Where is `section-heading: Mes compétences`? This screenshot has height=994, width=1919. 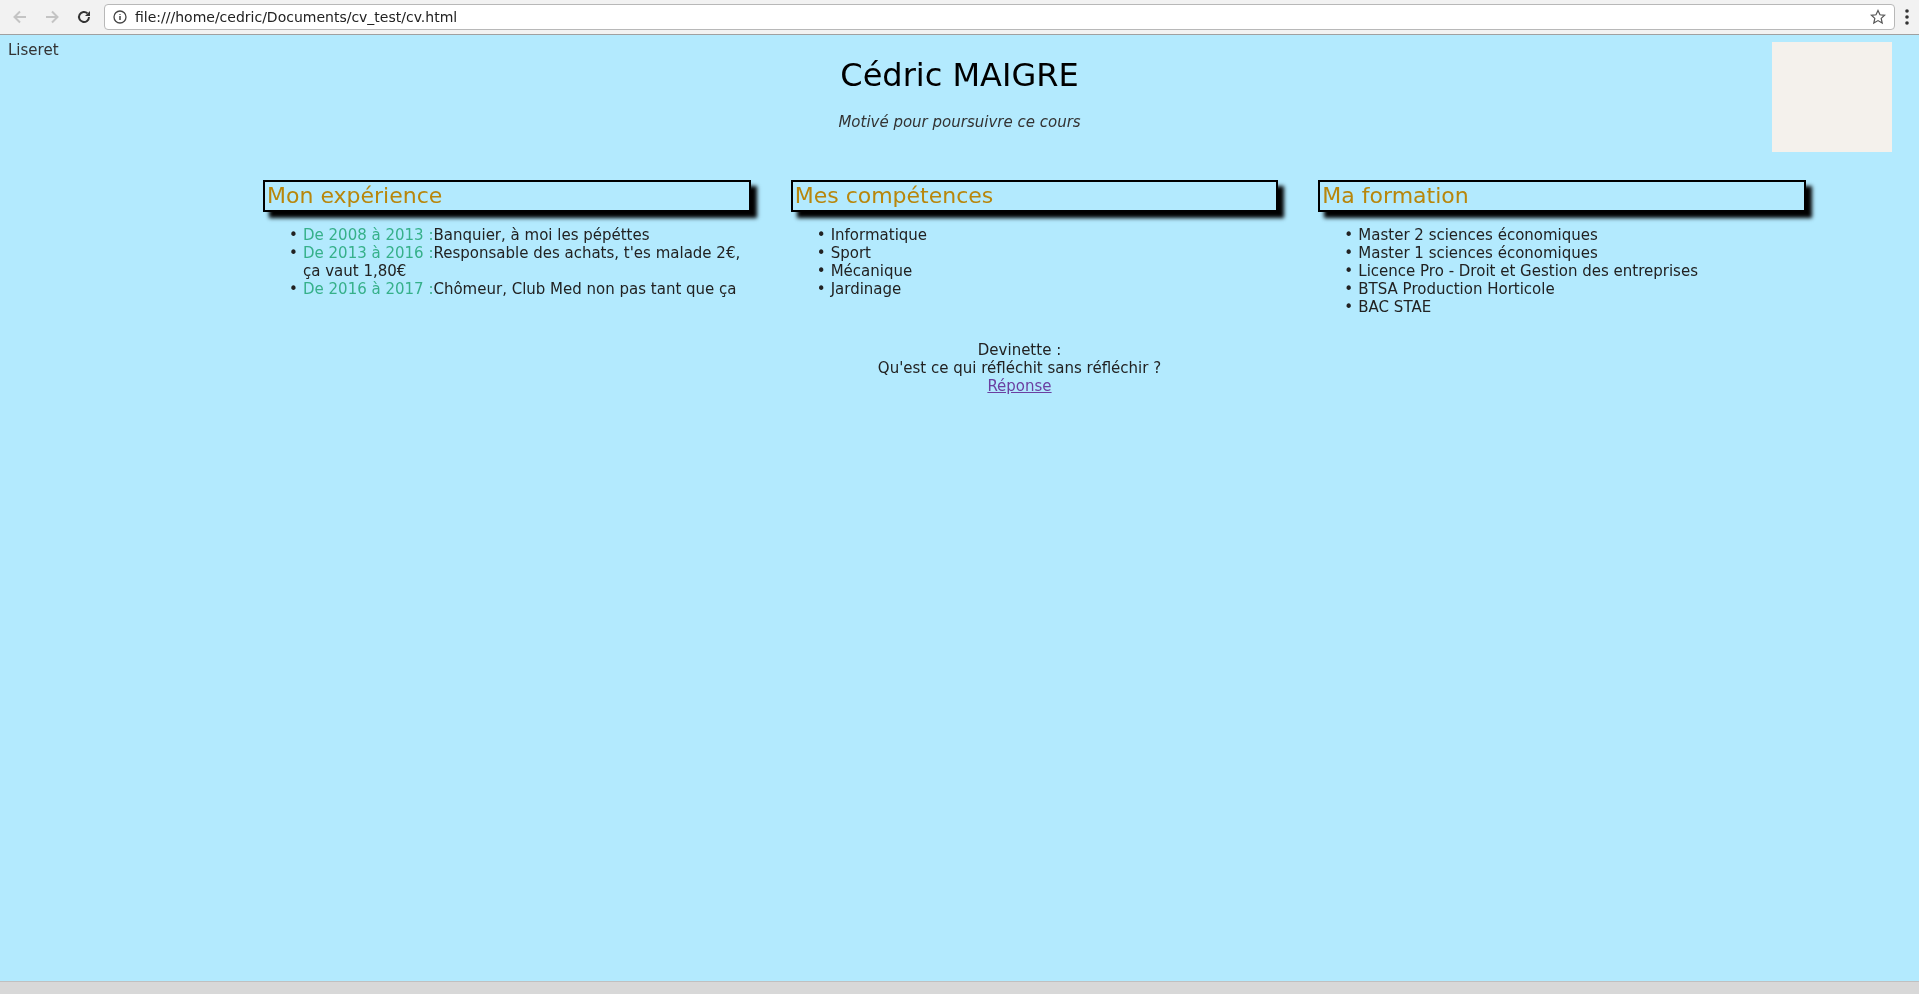
section-heading: Mes compétences is located at coordinates (1034, 196).